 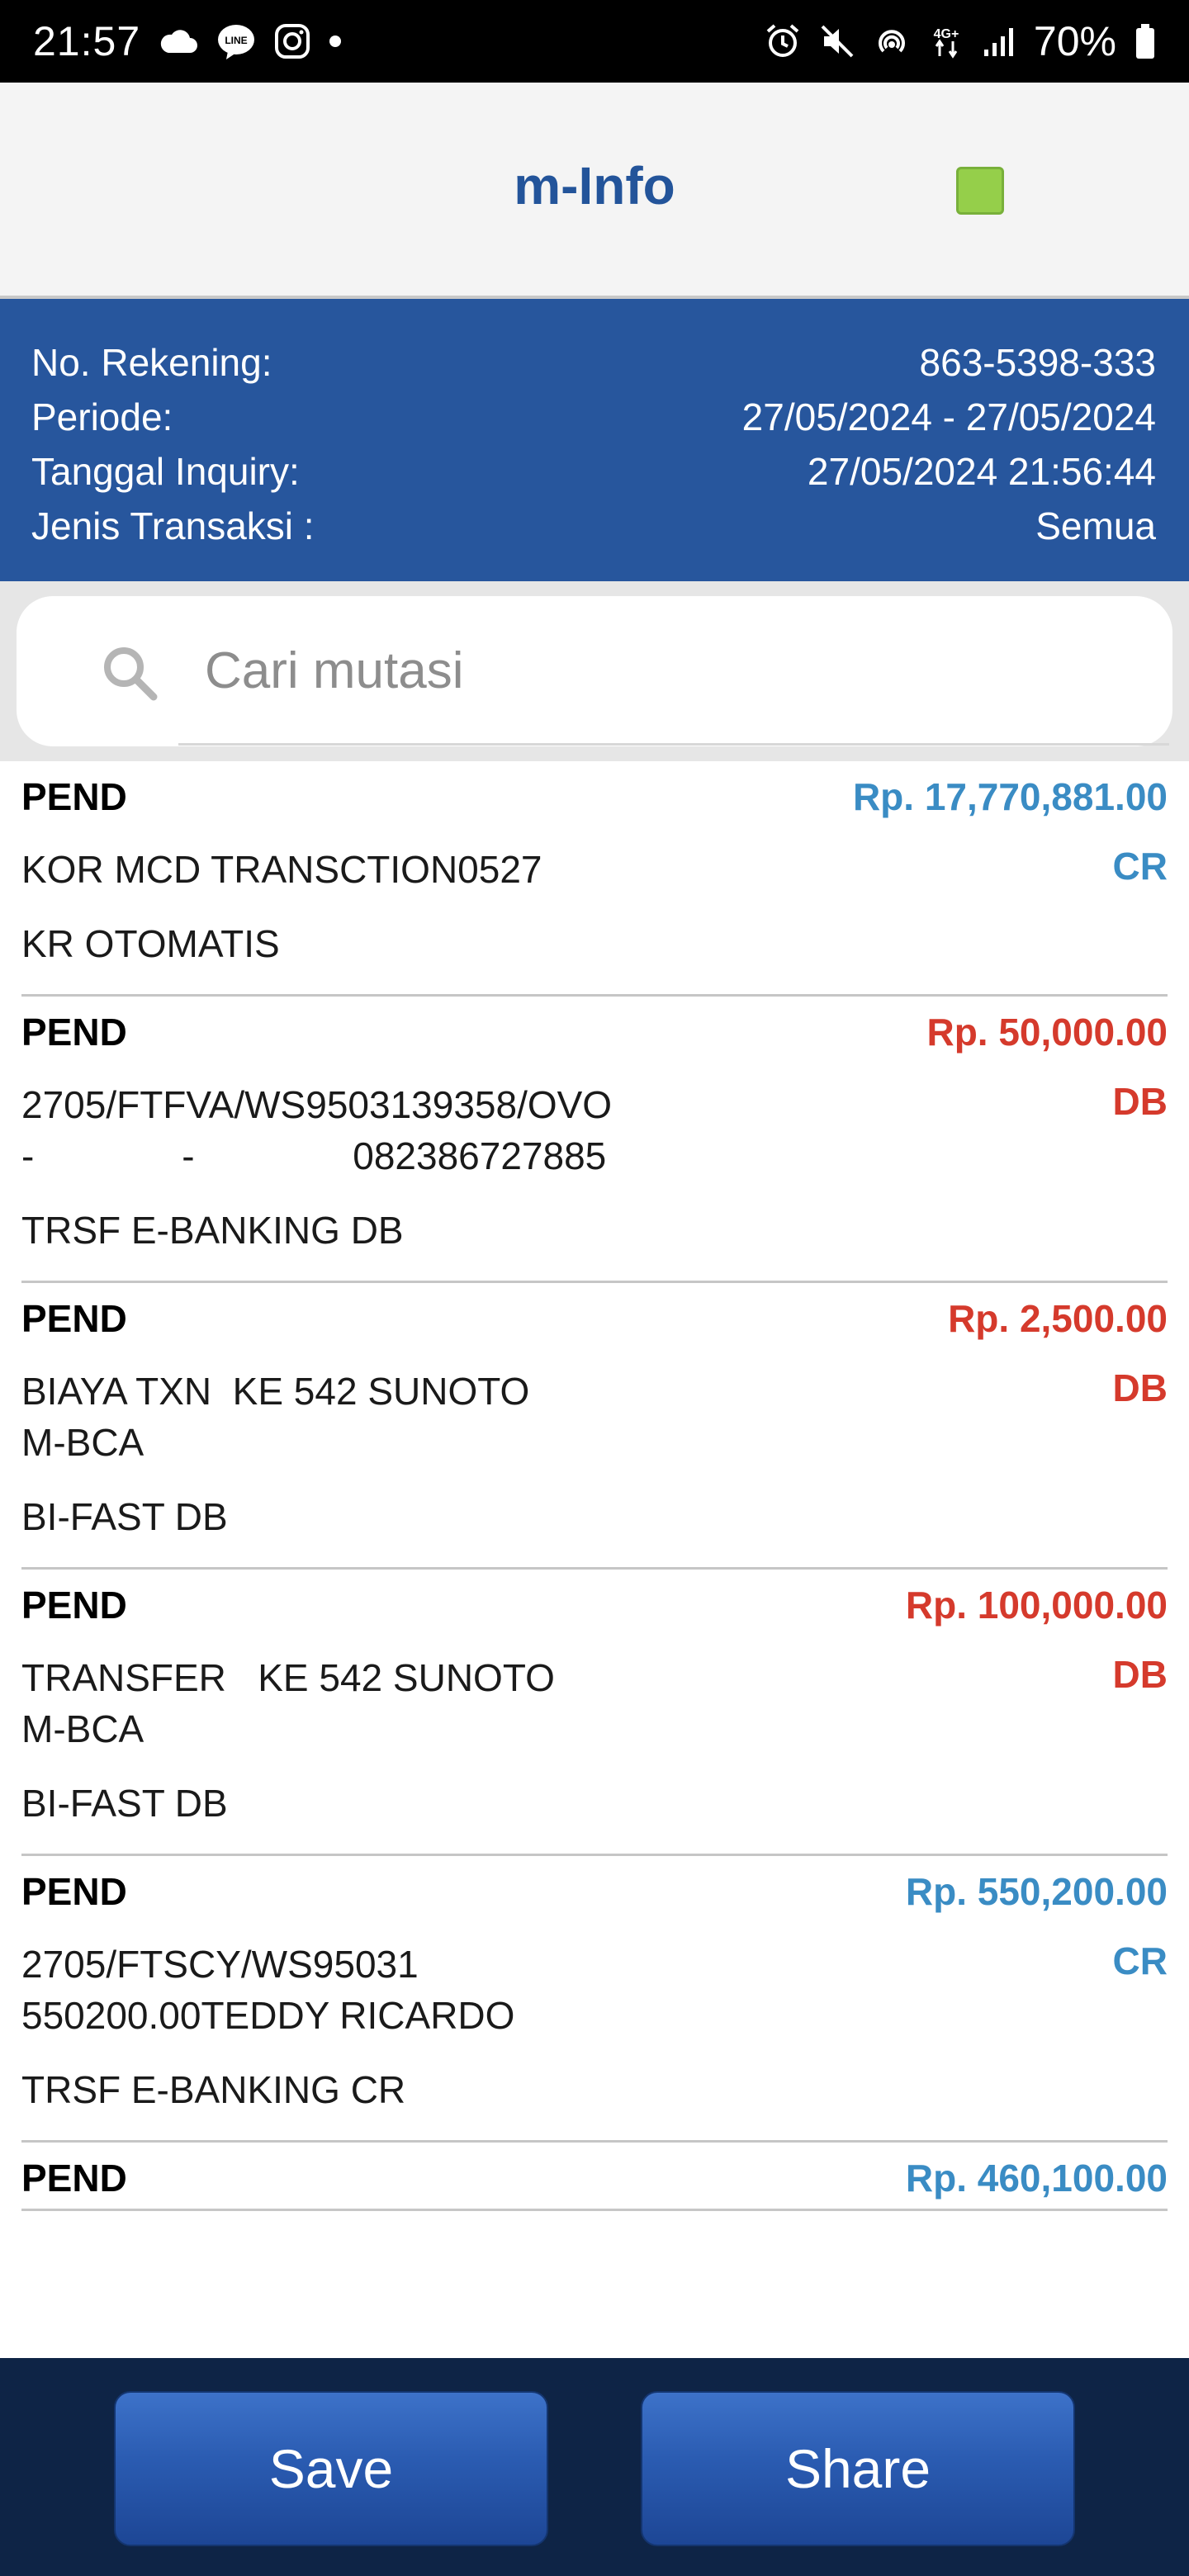 I want to click on search-underline, so click(x=673, y=744).